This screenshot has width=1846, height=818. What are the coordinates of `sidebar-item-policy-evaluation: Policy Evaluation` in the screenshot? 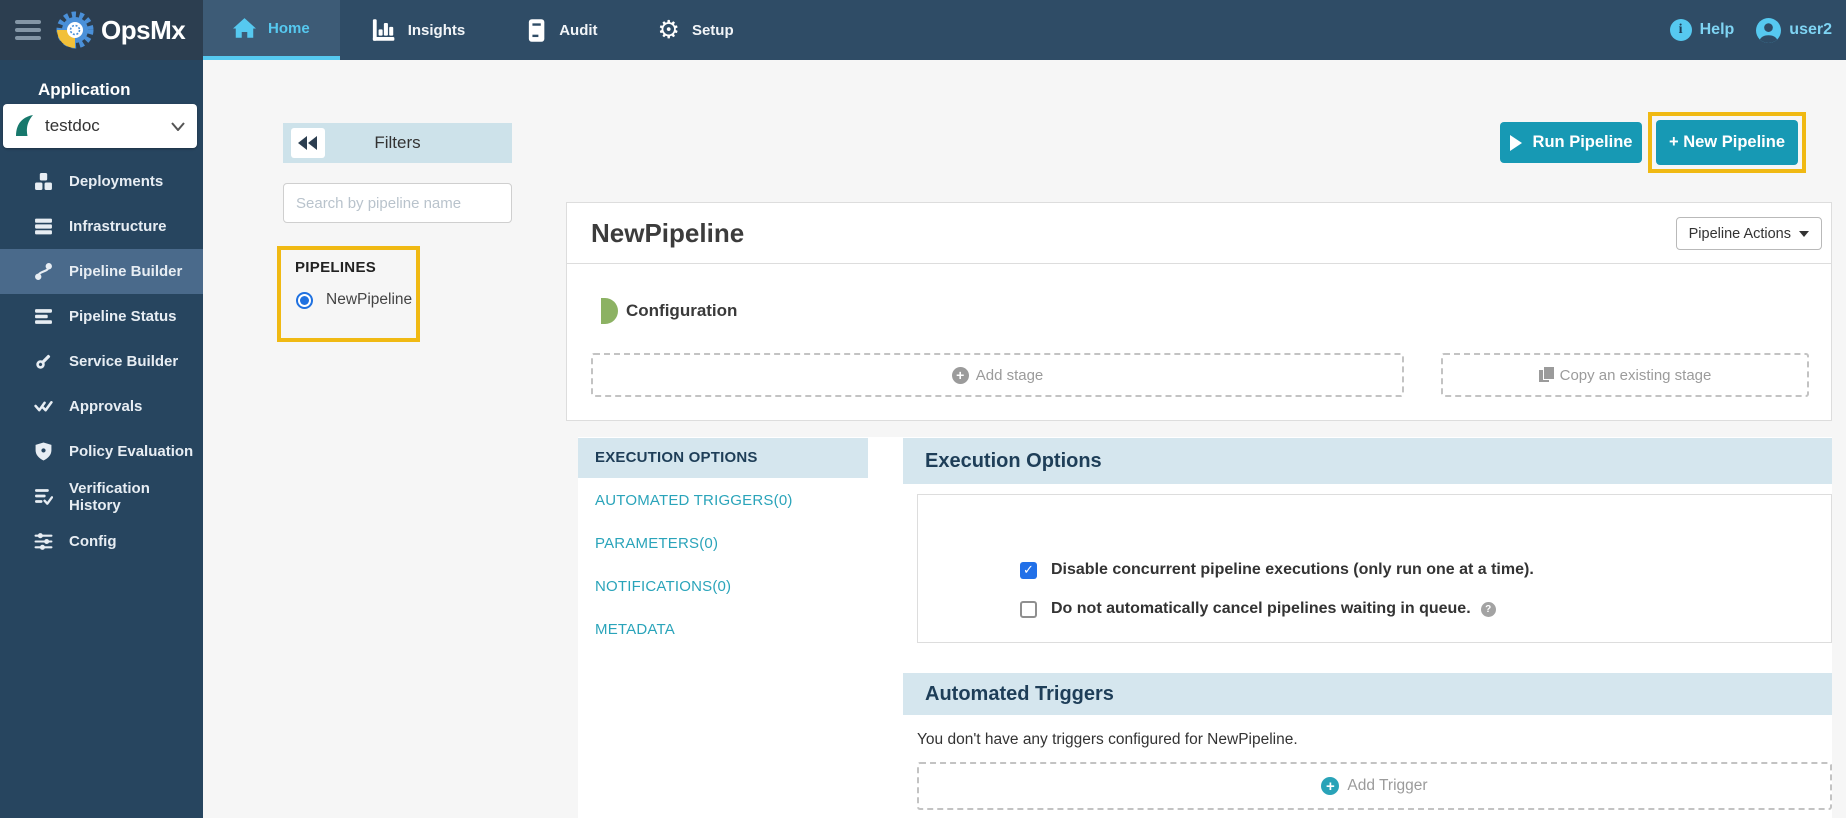 It's located at (101, 451).